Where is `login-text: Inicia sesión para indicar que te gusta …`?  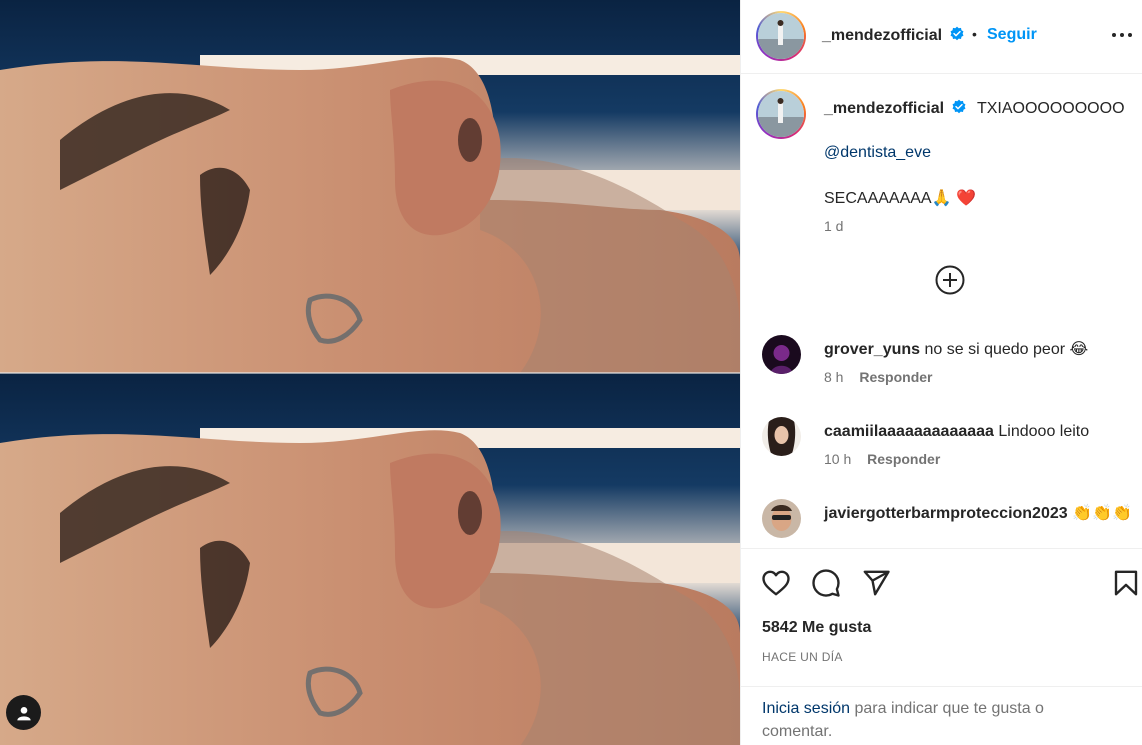
login-text: Inicia sesión para indicar que te gusta … is located at coordinates (932, 720).